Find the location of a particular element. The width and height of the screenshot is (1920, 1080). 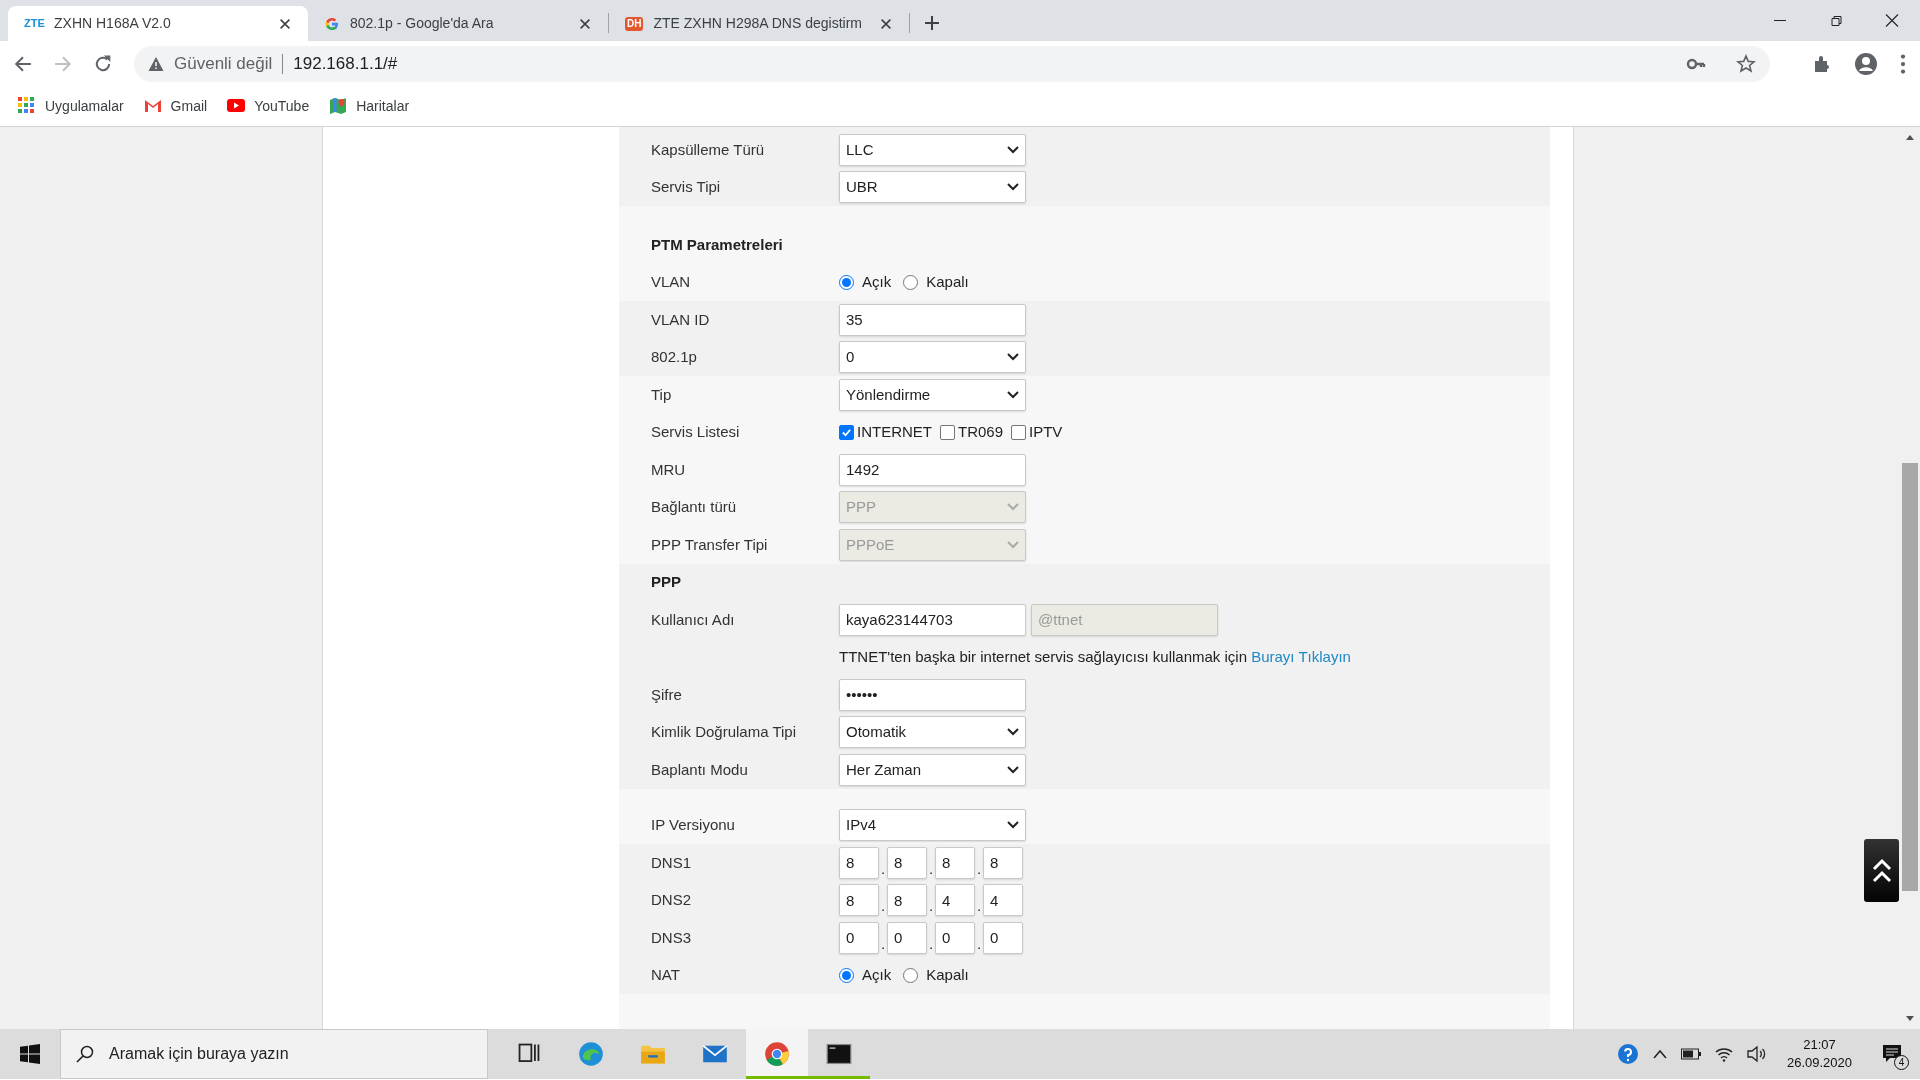

puzzle-icon is located at coordinates (1822, 63).